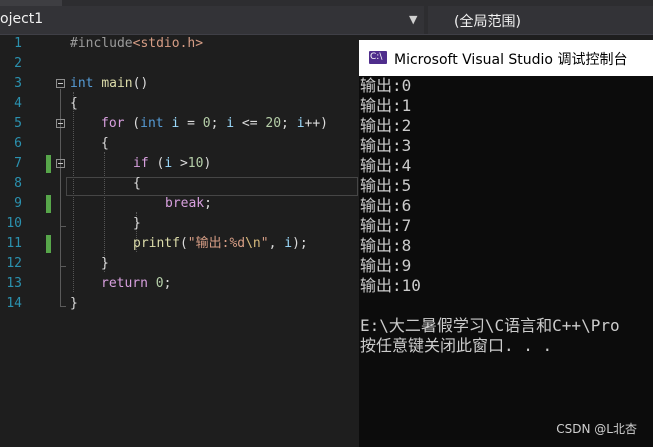 This screenshot has height=447, width=653. Describe the element at coordinates (18, 203) in the screenshot. I see `line-number: 9` at that location.